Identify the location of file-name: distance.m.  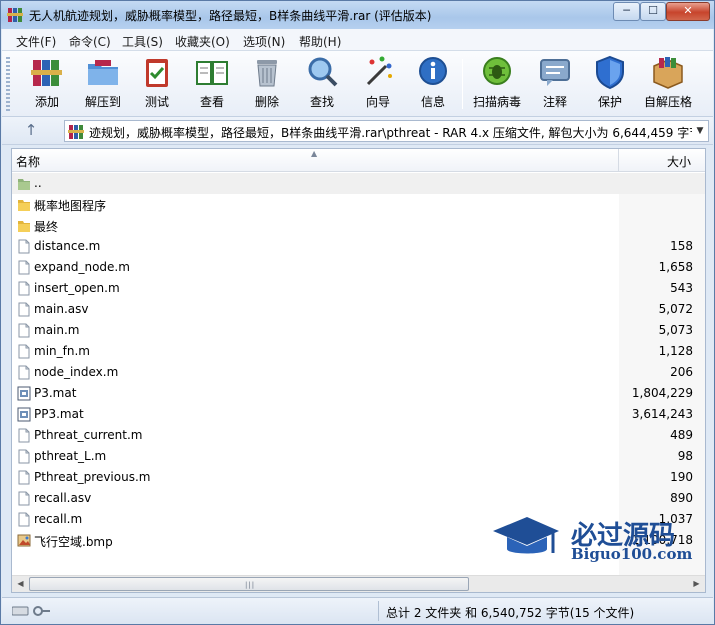
(67, 246).